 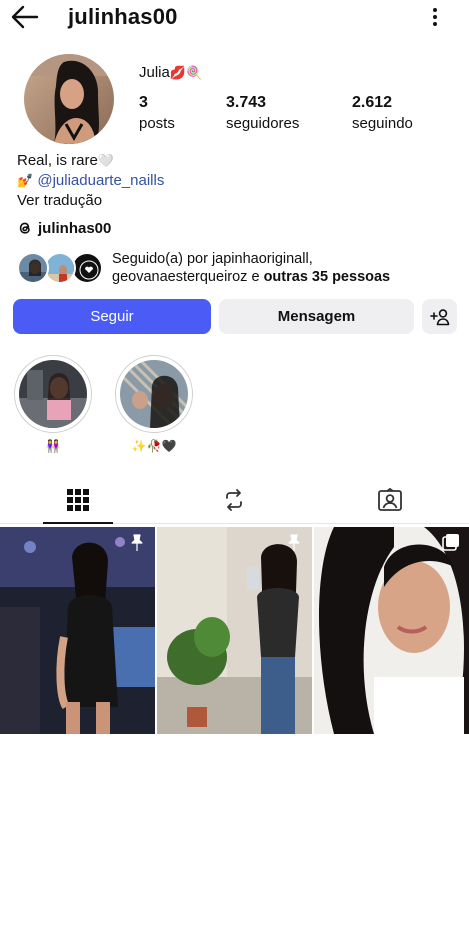 I want to click on message-button: Mensagem, so click(x=316, y=316).